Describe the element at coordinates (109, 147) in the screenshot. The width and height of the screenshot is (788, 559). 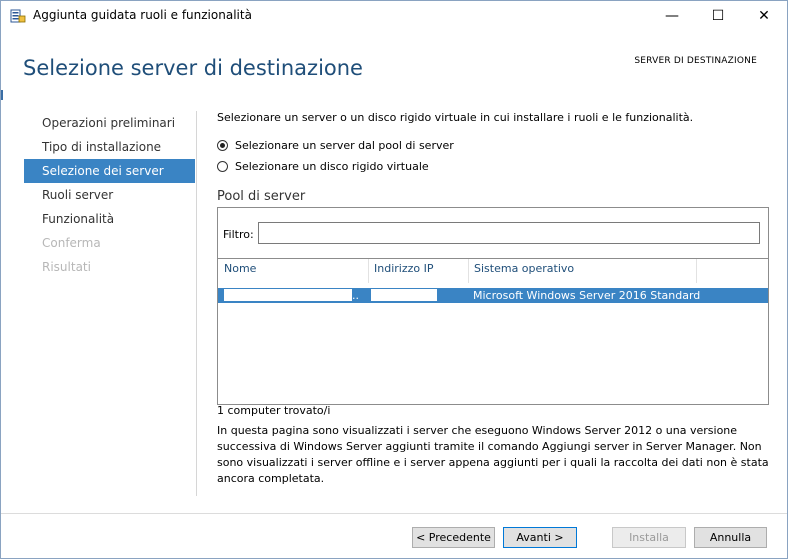
I see `nav-item-tipo-installazione: Tipo di installazione` at that location.